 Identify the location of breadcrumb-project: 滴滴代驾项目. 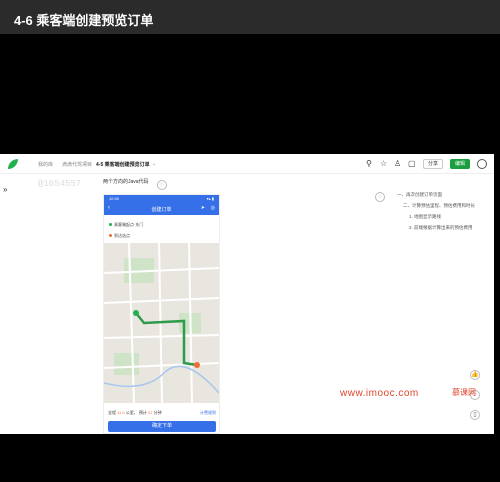
(77, 164).